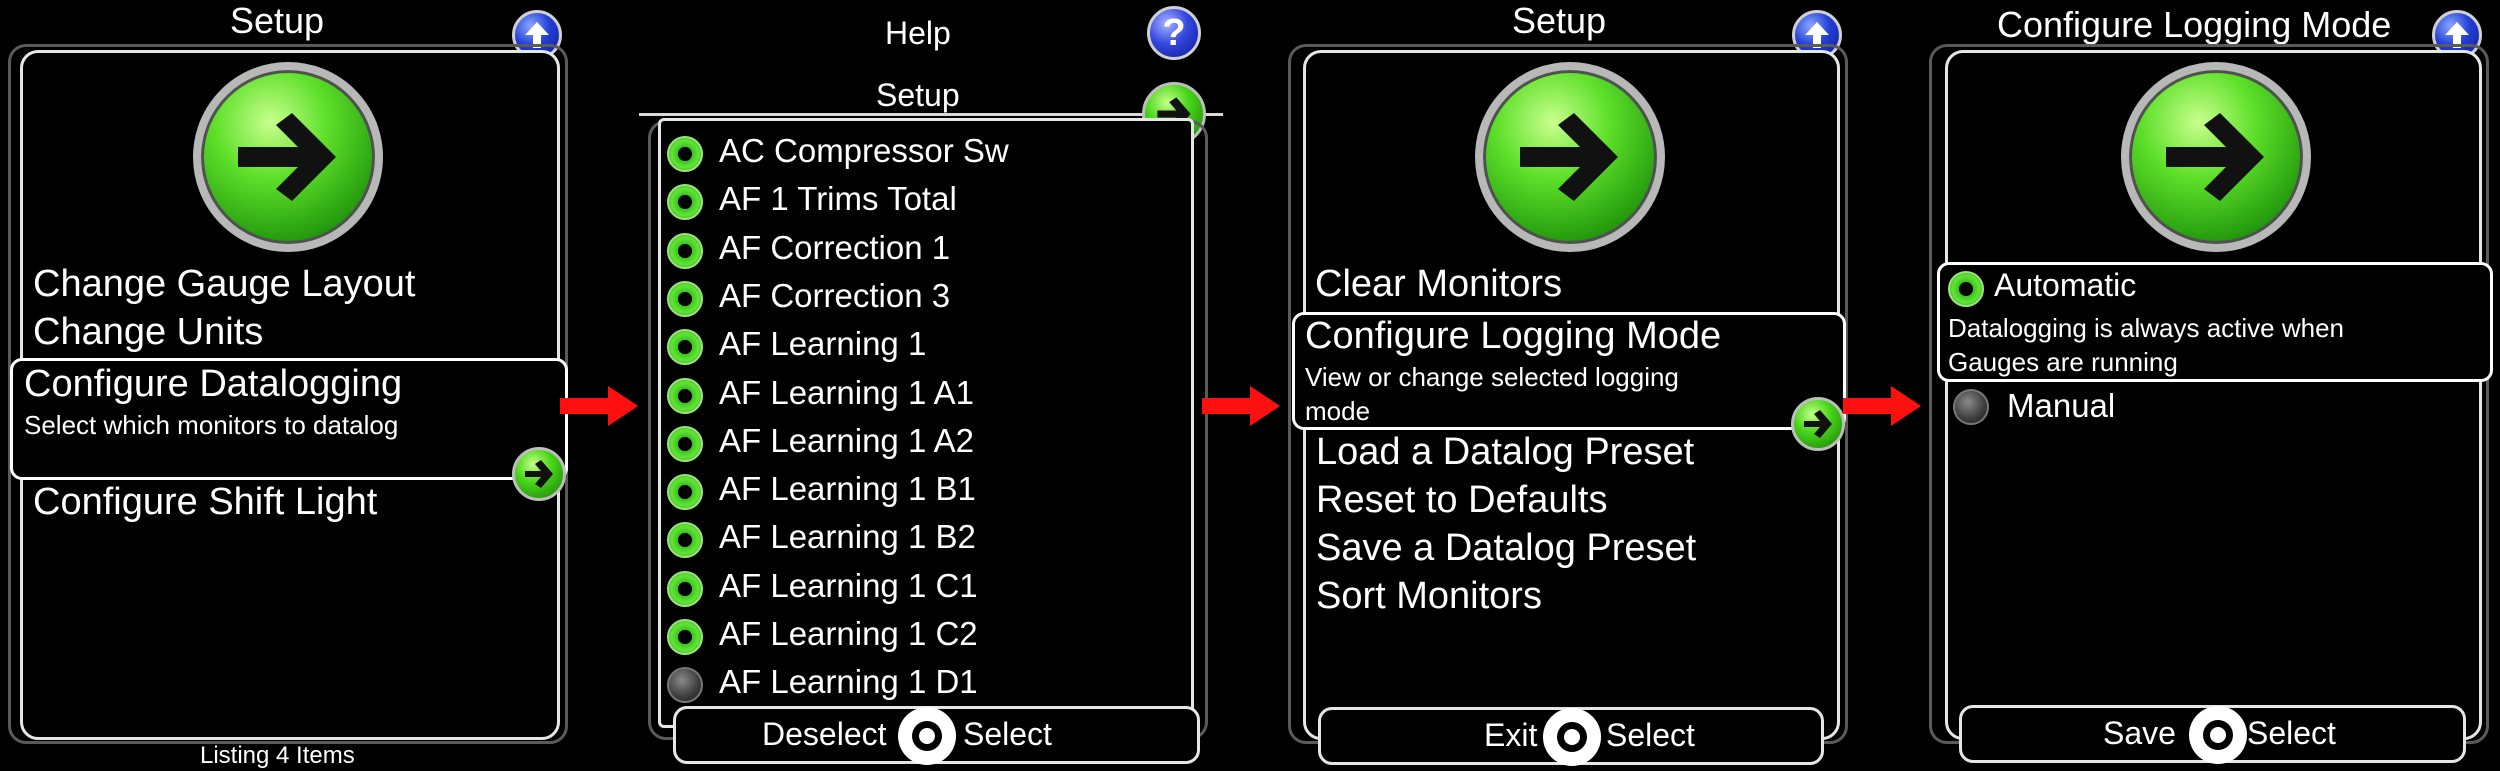 The image size is (2500, 771). I want to click on menu-item-reset-to-defaults: Reset to Defaults, so click(1461, 500).